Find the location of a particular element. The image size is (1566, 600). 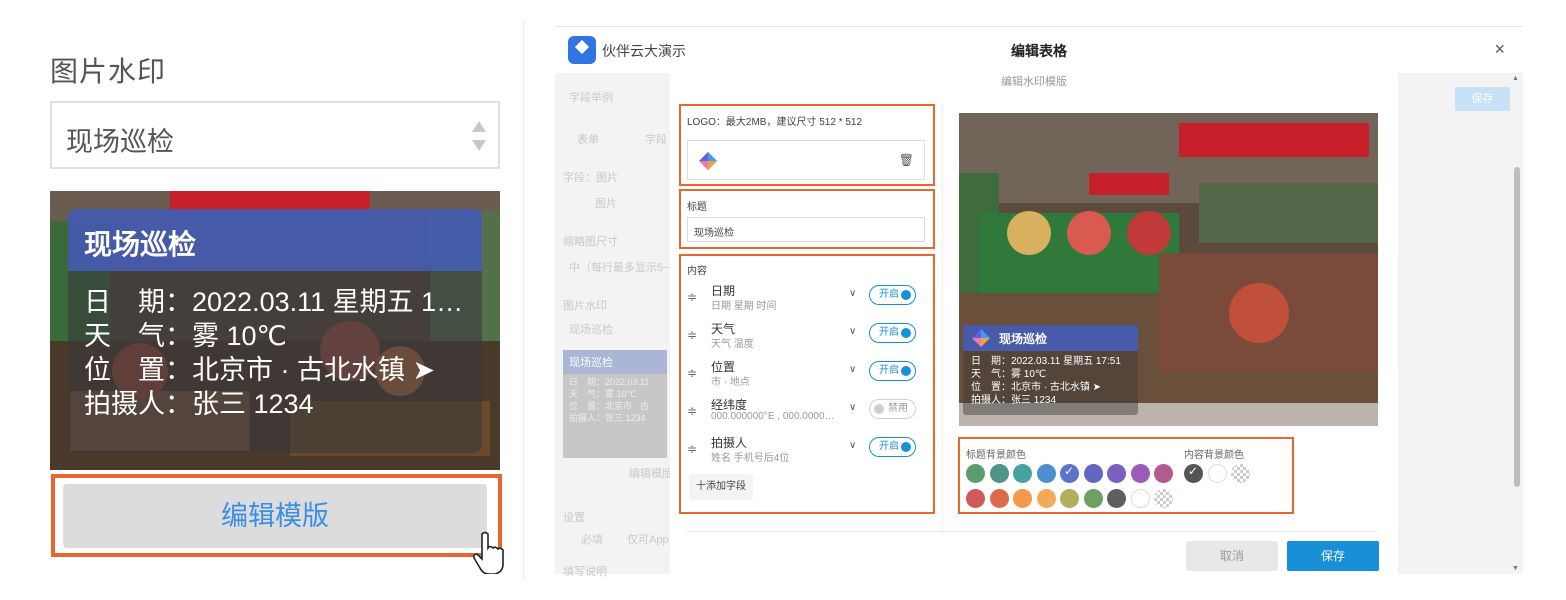

bg-thumb-row: 位 置：北京市 · 古 is located at coordinates (609, 406).